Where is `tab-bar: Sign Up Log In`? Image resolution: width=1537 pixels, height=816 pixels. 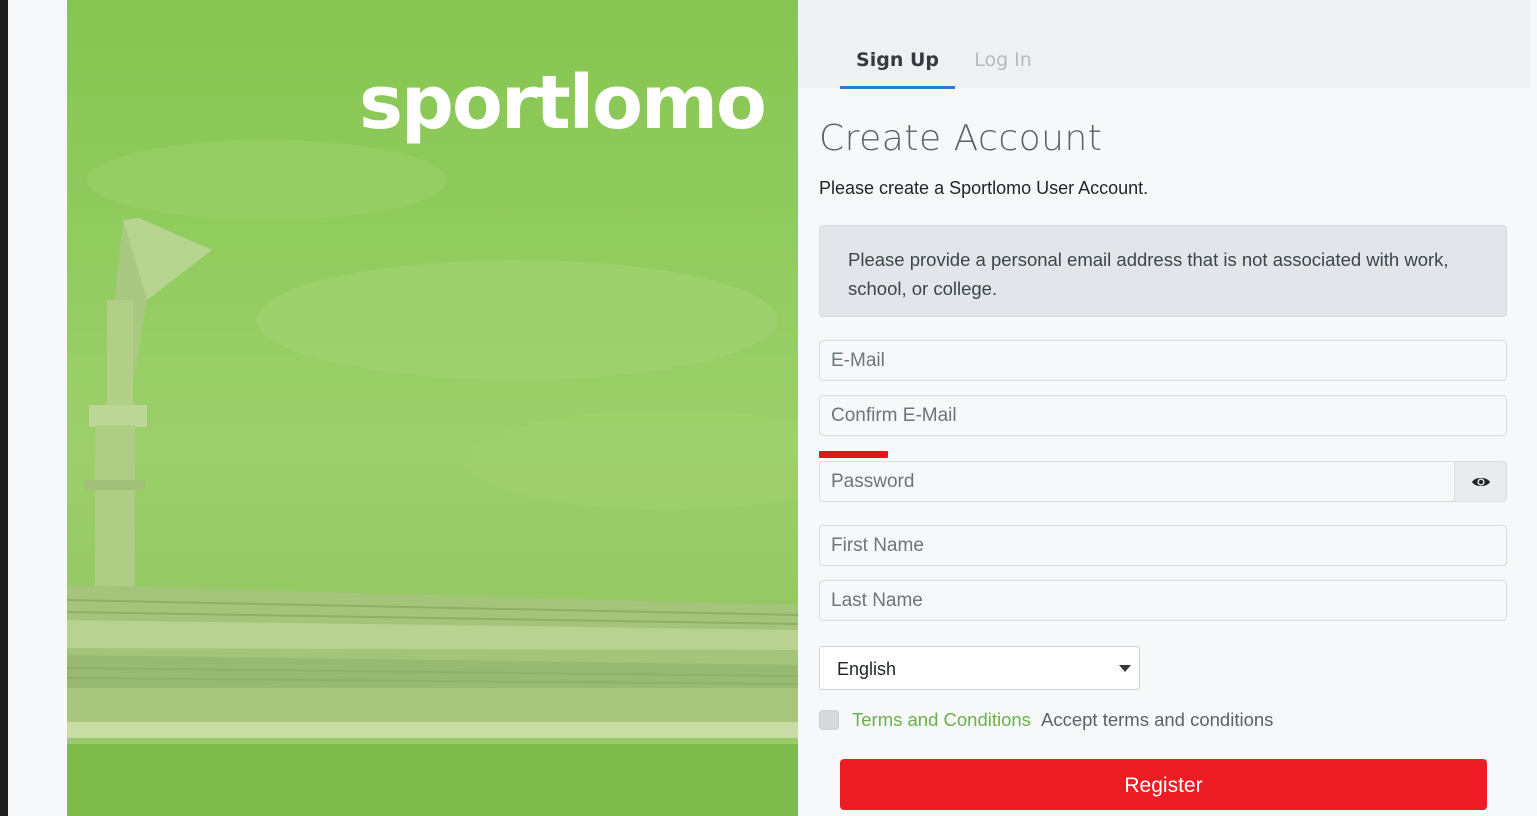 tab-bar: Sign Up Log In is located at coordinates (1164, 44).